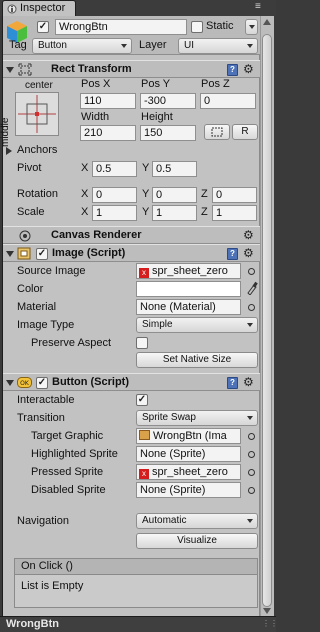  I want to click on height-label: Height, so click(157, 117).